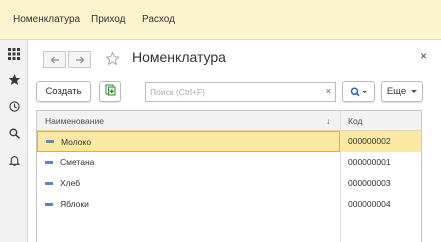 Image resolution: width=441 pixels, height=242 pixels. Describe the element at coordinates (369, 204) in the screenshot. I see `row-code: 000000004` at that location.